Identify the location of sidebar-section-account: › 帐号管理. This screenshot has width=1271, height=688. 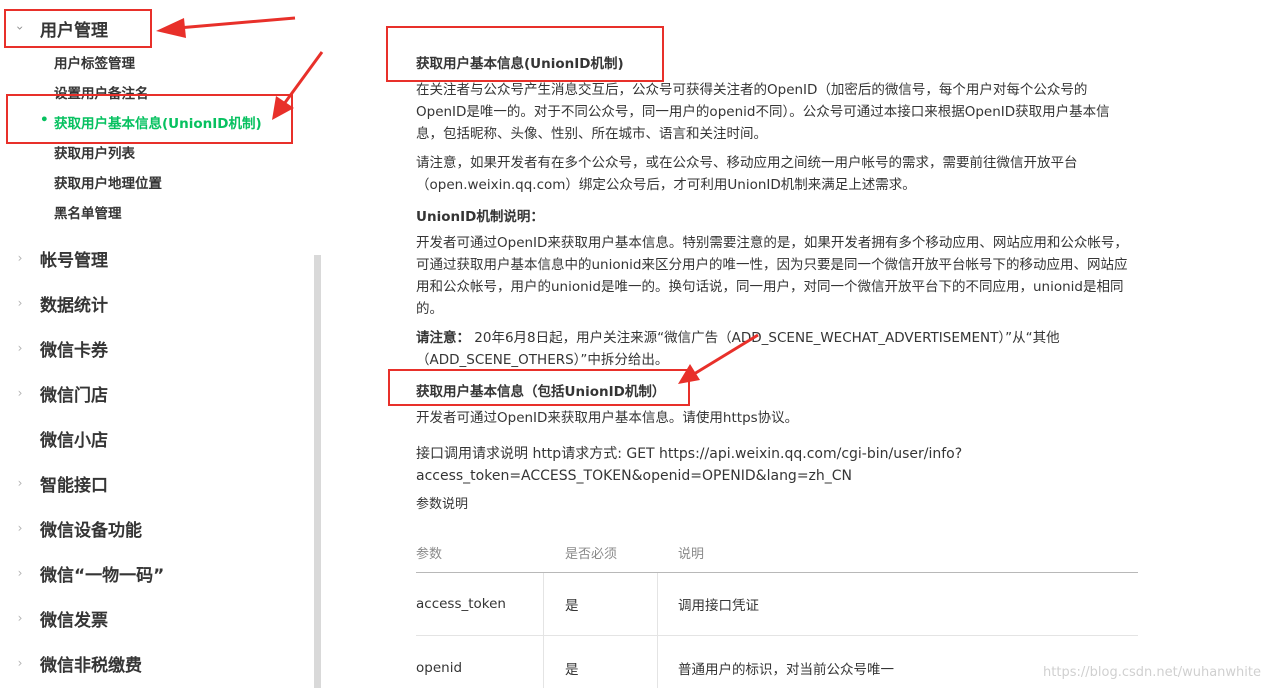
(54, 258).